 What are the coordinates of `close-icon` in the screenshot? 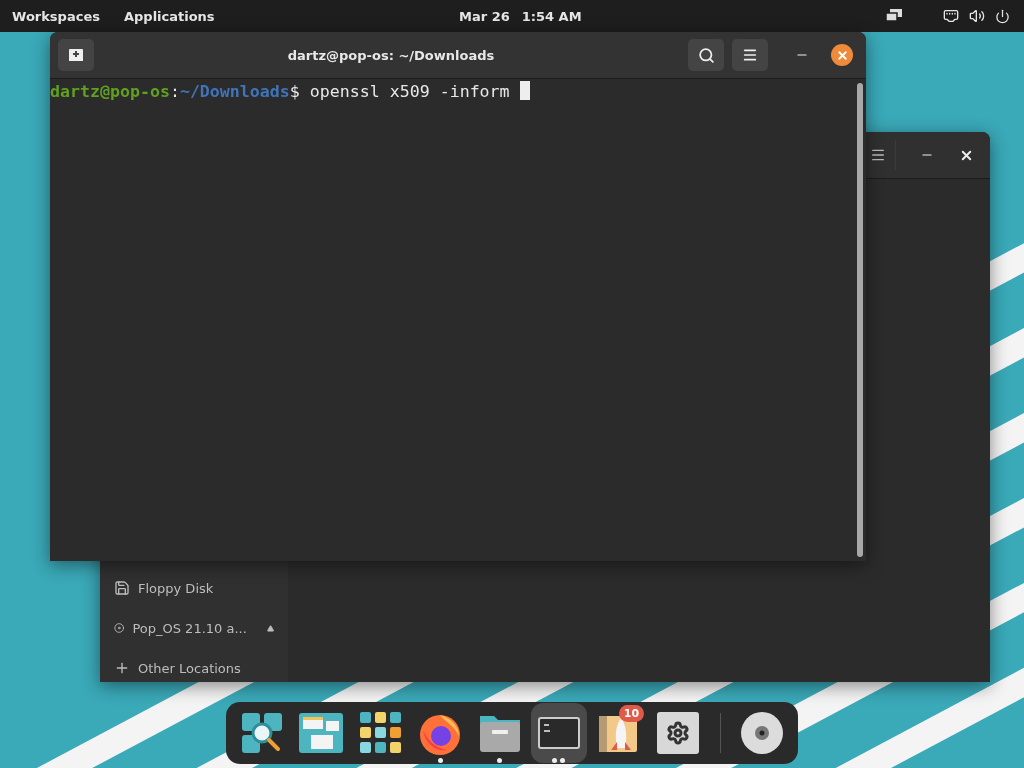 It's located at (842, 55).